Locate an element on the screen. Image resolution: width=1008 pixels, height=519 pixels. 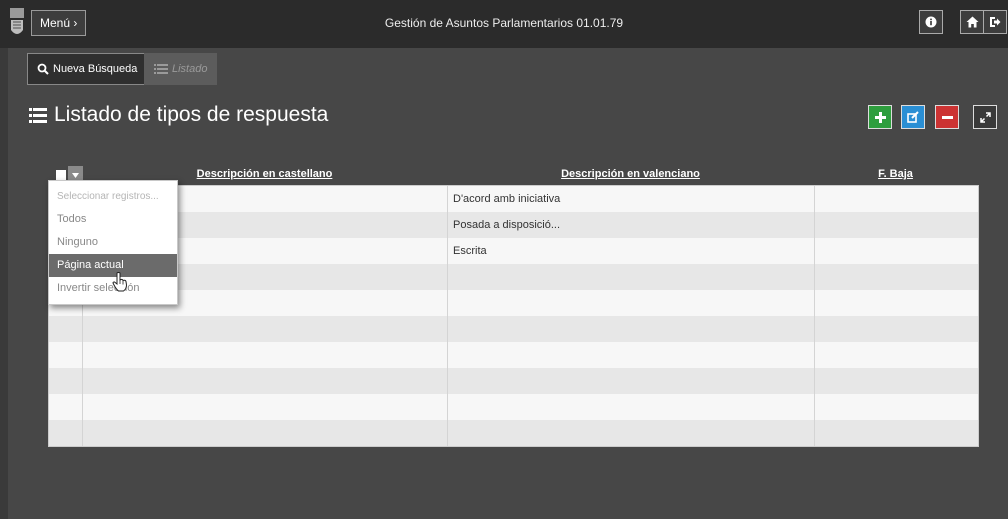
table-row: D'acord amb iniciativa is located at coordinates (513, 199).